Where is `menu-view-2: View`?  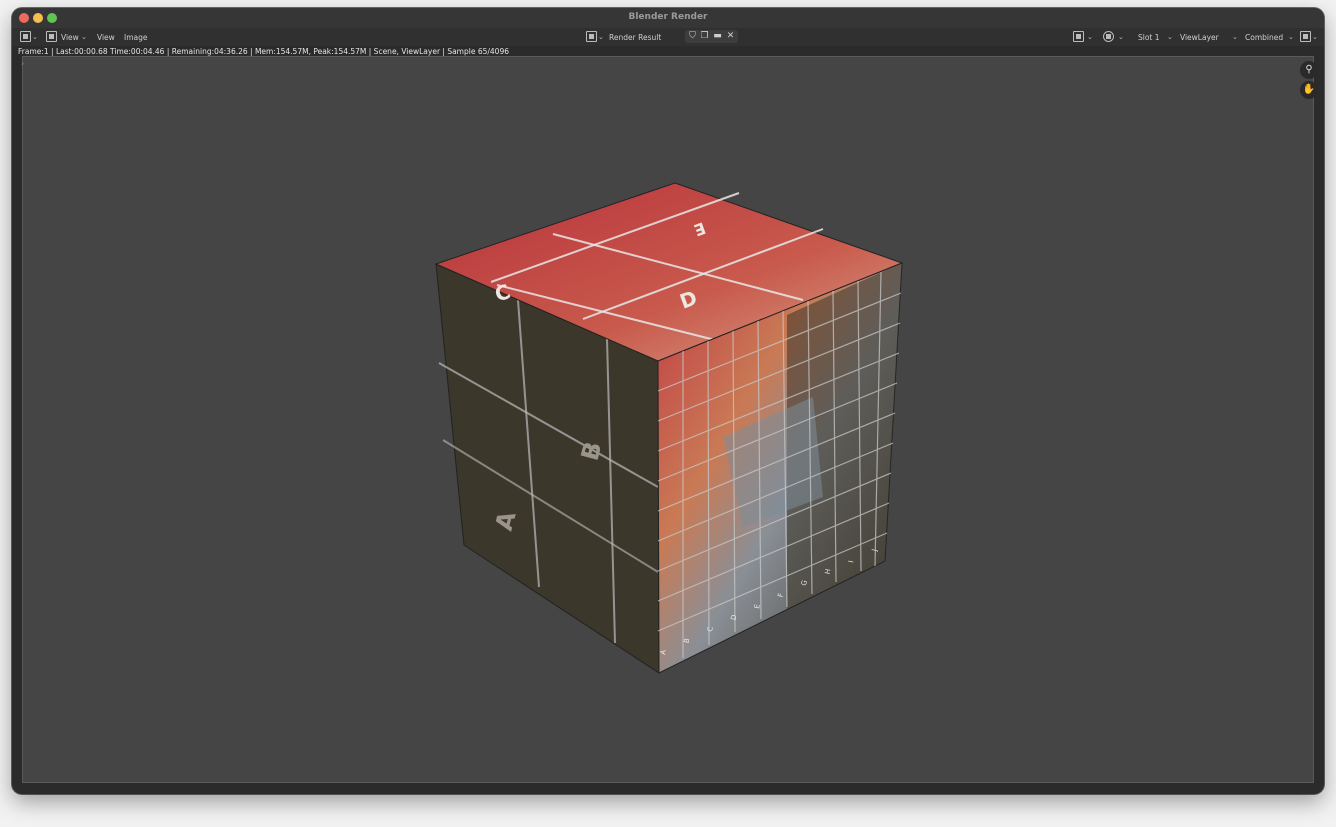
menu-view-2: View is located at coordinates (106, 37).